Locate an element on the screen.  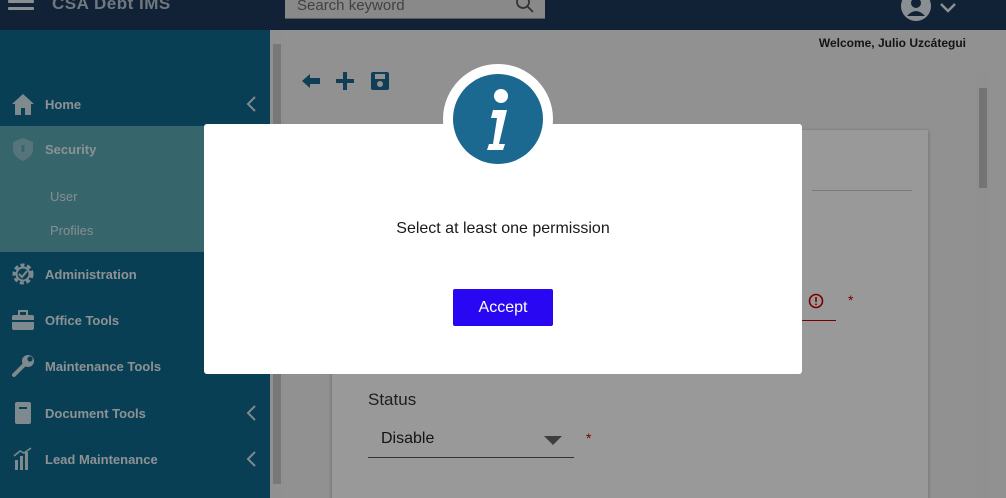
dialog-message: Select at least one permission is located at coordinates (503, 228).